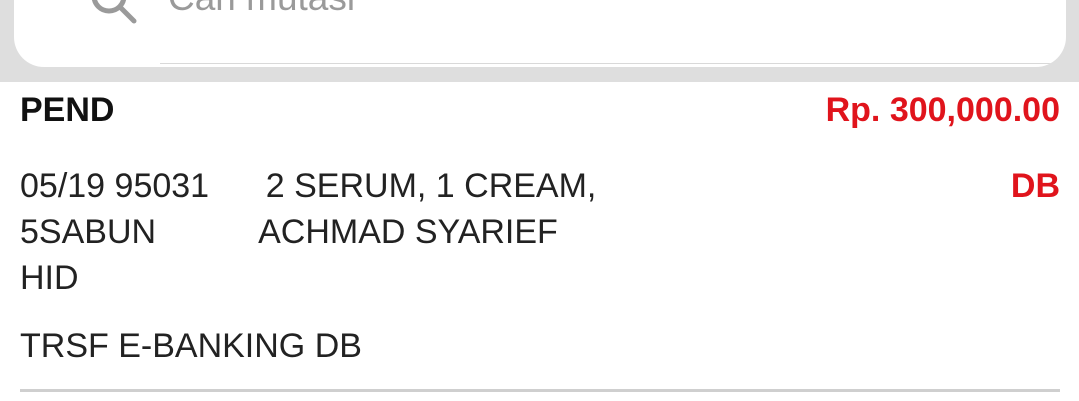  I want to click on transaction-status: PEND, so click(67, 110).